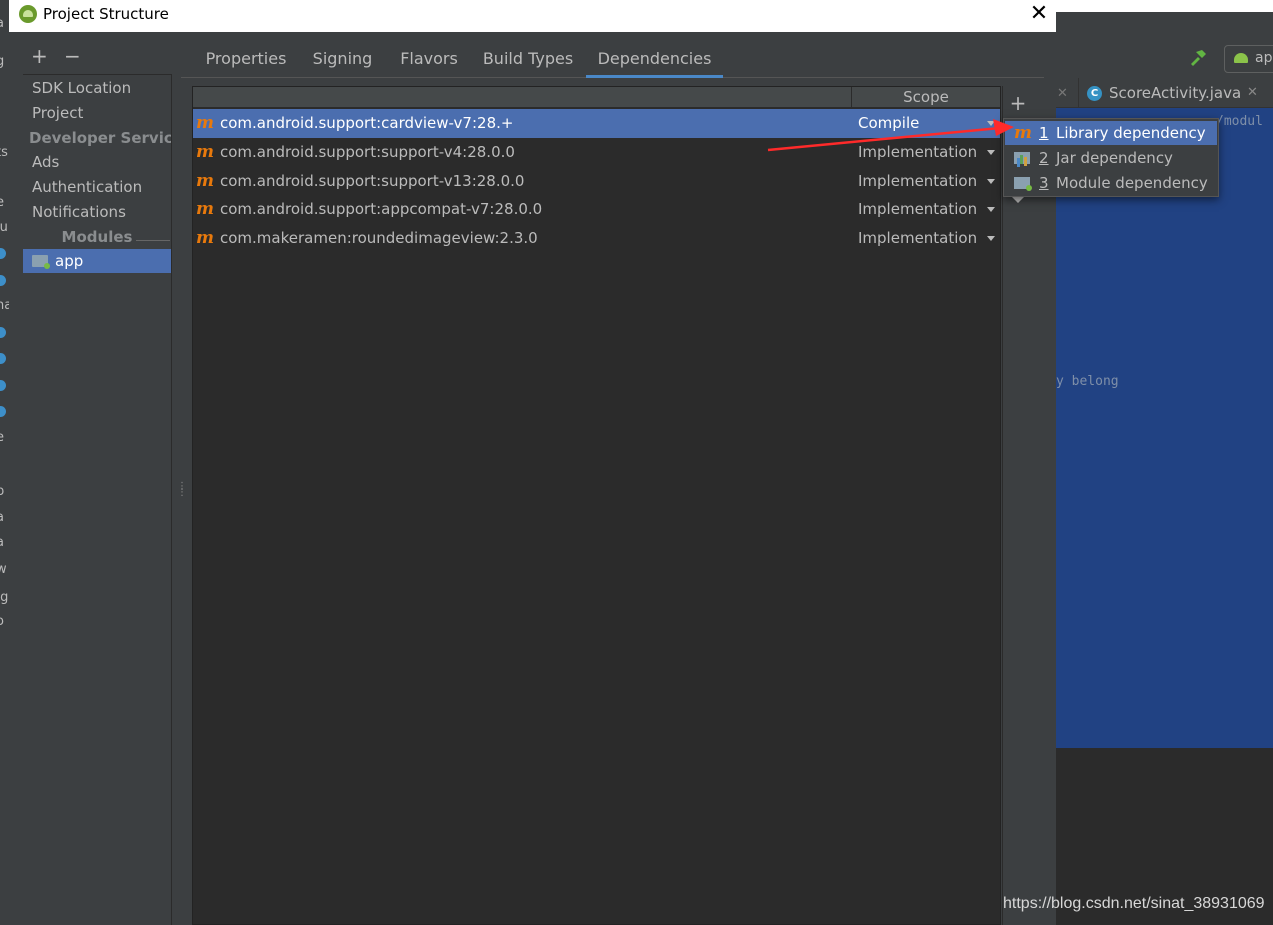 The image size is (1273, 925). Describe the element at coordinates (69, 261) in the screenshot. I see `sidebar-item-label: app` at that location.